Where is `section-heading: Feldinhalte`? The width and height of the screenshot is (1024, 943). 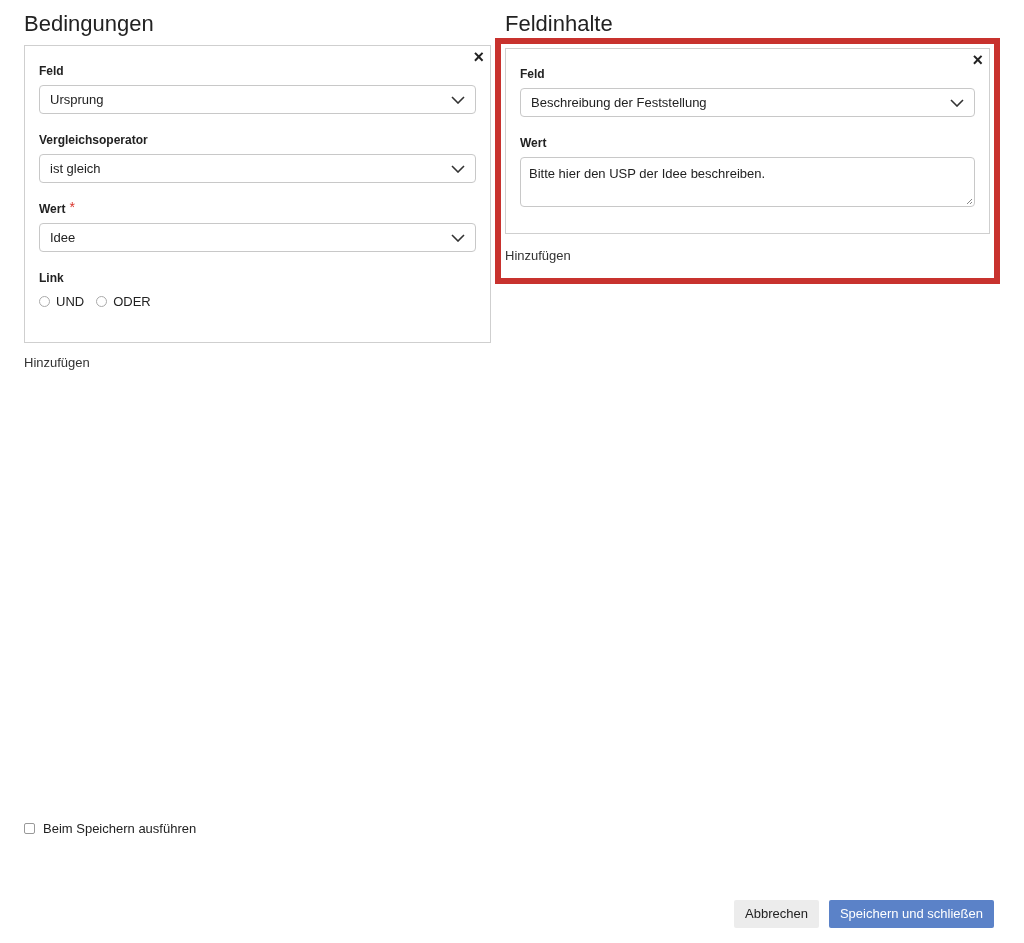 section-heading: Feldinhalte is located at coordinates (559, 24).